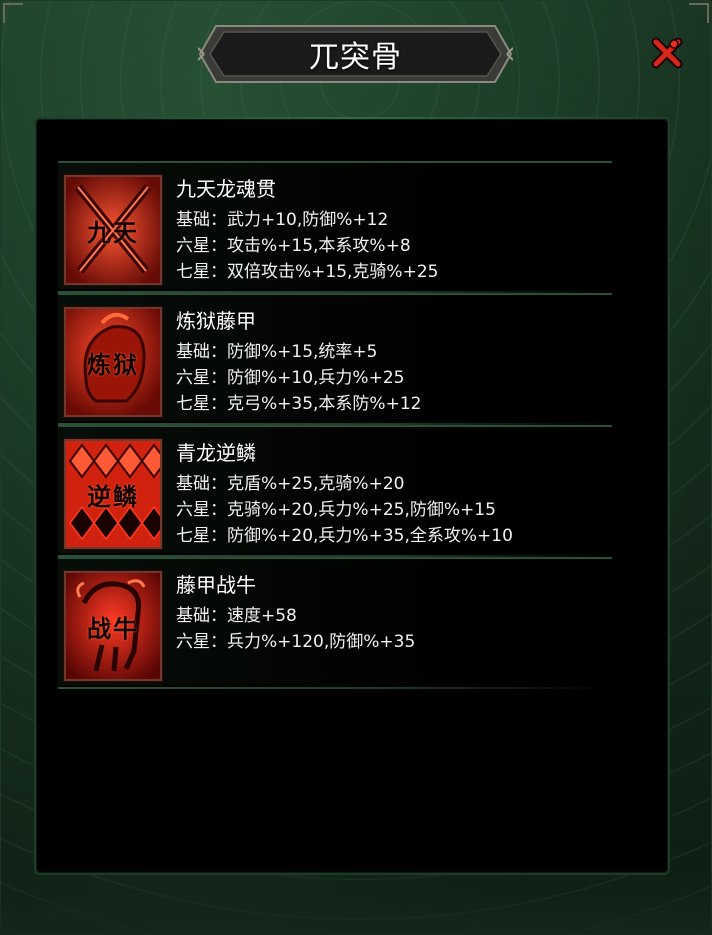  Describe the element at coordinates (299, 404) in the screenshot. I see `stat-seven-star: 七星：克弓%+35,本系防%+12` at that location.